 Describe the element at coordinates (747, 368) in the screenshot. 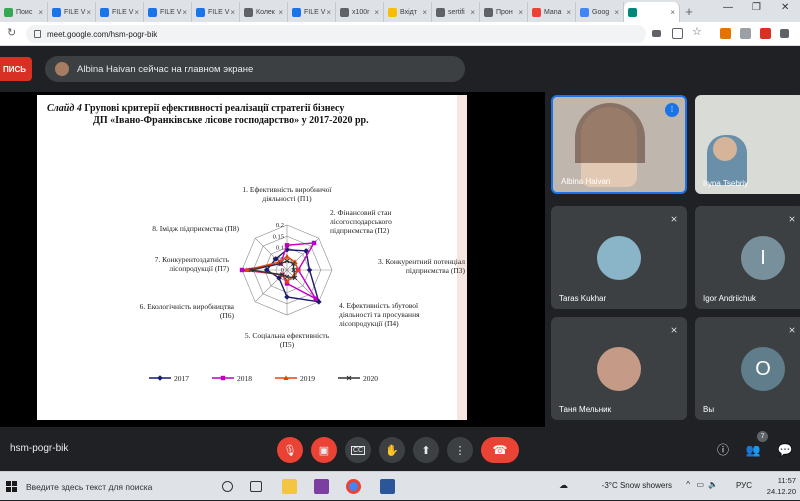

I see `participant-tile-self: ⨯ O Вы` at that location.